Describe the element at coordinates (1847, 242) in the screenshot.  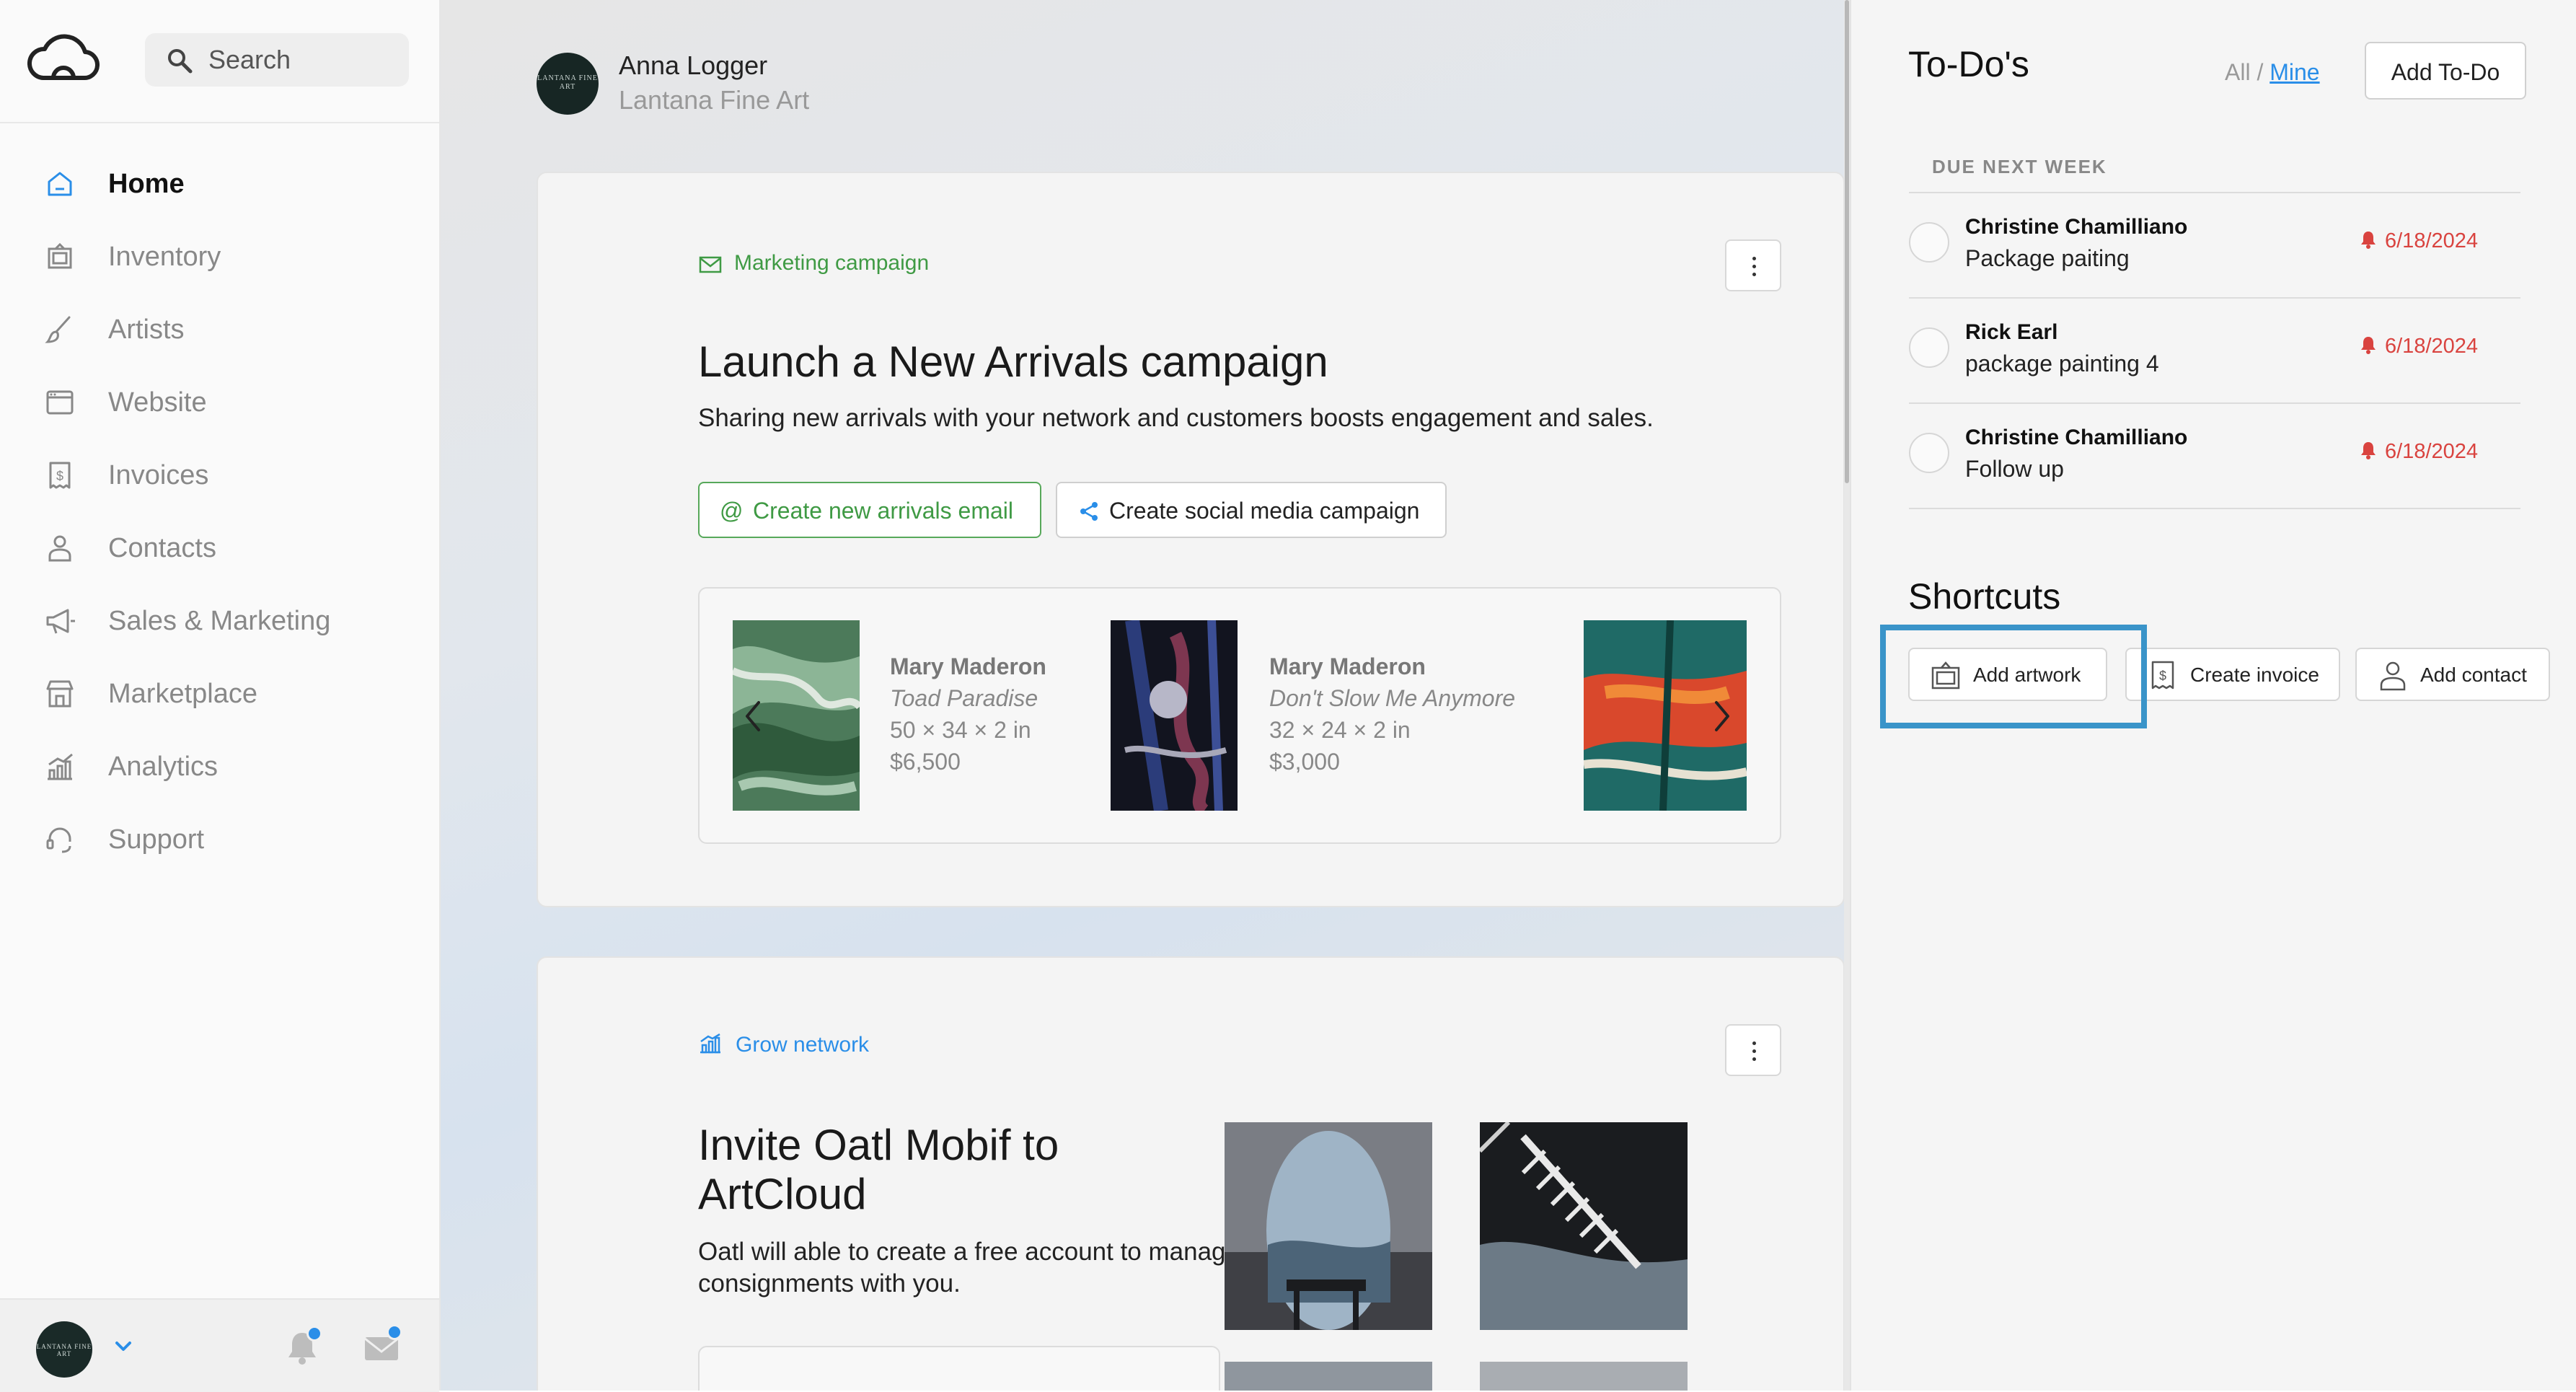
I see `scrollbar-thumb` at that location.